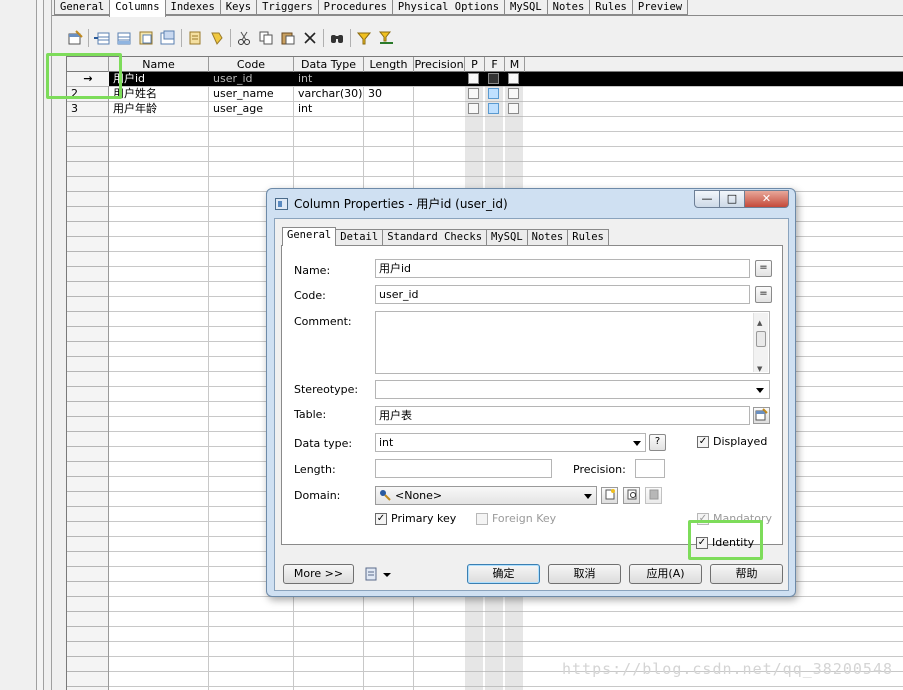 Image resolution: width=903 pixels, height=690 pixels. I want to click on tab-procedures: Procedures, so click(355, 7).